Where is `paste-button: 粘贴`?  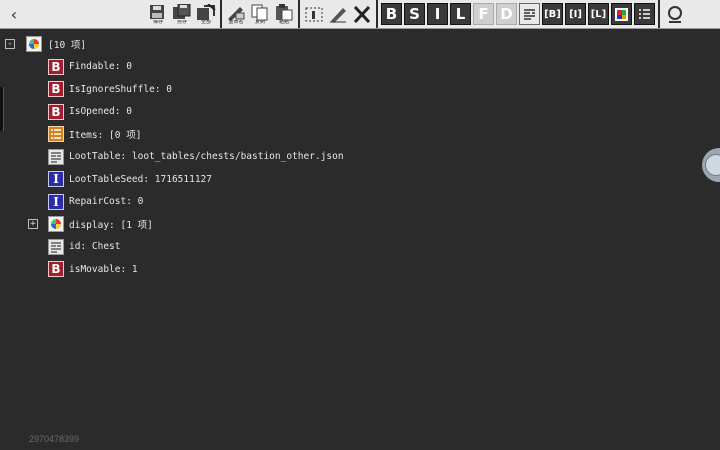
paste-button: 粘贴 is located at coordinates (284, 14).